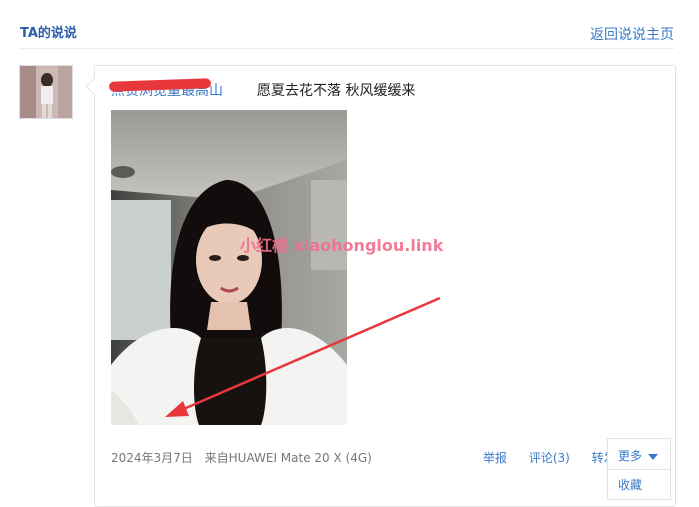 The image size is (699, 507). I want to click on post-actions: 举报 评论(3) 转发, so click(549, 457).